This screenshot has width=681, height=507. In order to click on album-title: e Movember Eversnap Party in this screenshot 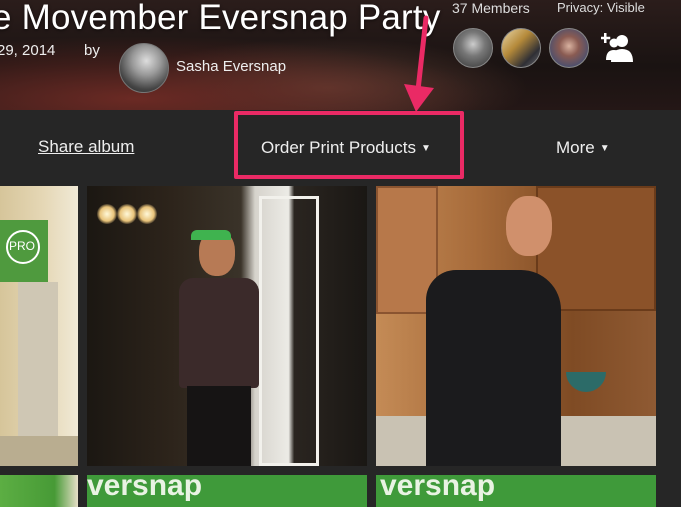, I will do `click(220, 18)`.